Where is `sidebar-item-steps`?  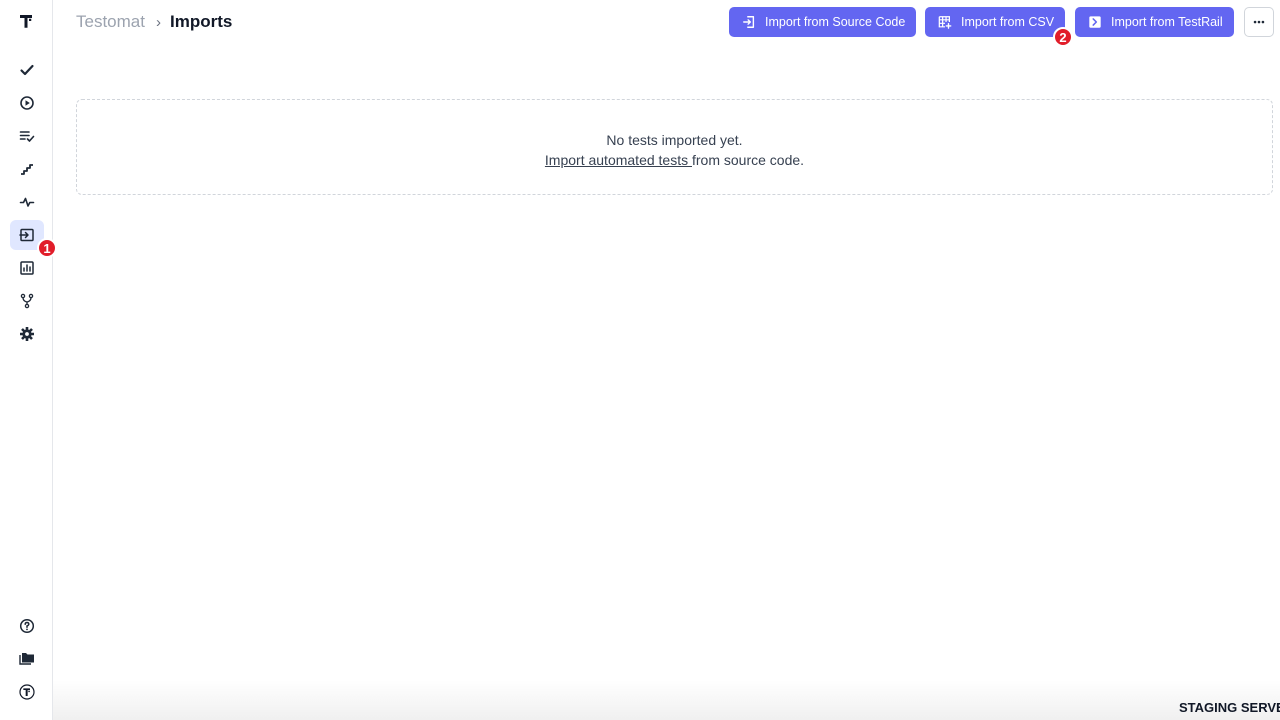
sidebar-item-steps is located at coordinates (27, 169).